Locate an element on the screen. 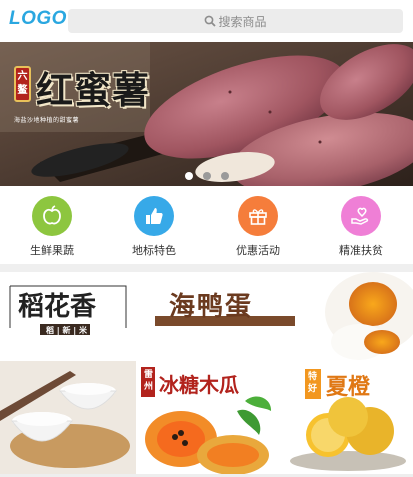 This screenshot has width=413, height=477. logo: LOGO is located at coordinates (38, 19).